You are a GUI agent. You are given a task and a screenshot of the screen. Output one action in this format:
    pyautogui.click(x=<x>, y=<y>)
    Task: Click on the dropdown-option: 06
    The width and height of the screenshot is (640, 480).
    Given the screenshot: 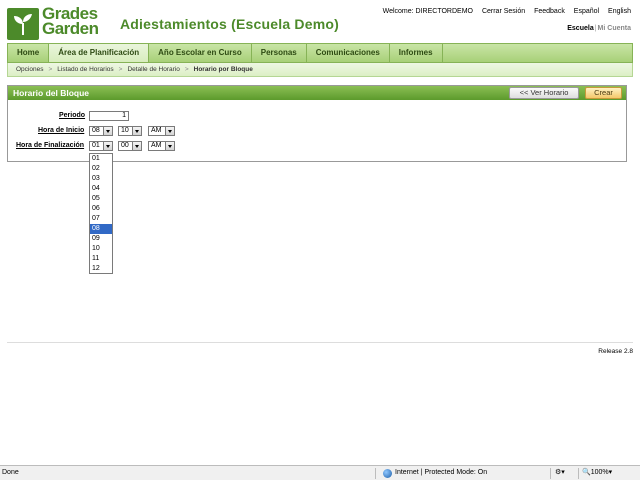 What is the action you would take?
    pyautogui.click(x=101, y=209)
    